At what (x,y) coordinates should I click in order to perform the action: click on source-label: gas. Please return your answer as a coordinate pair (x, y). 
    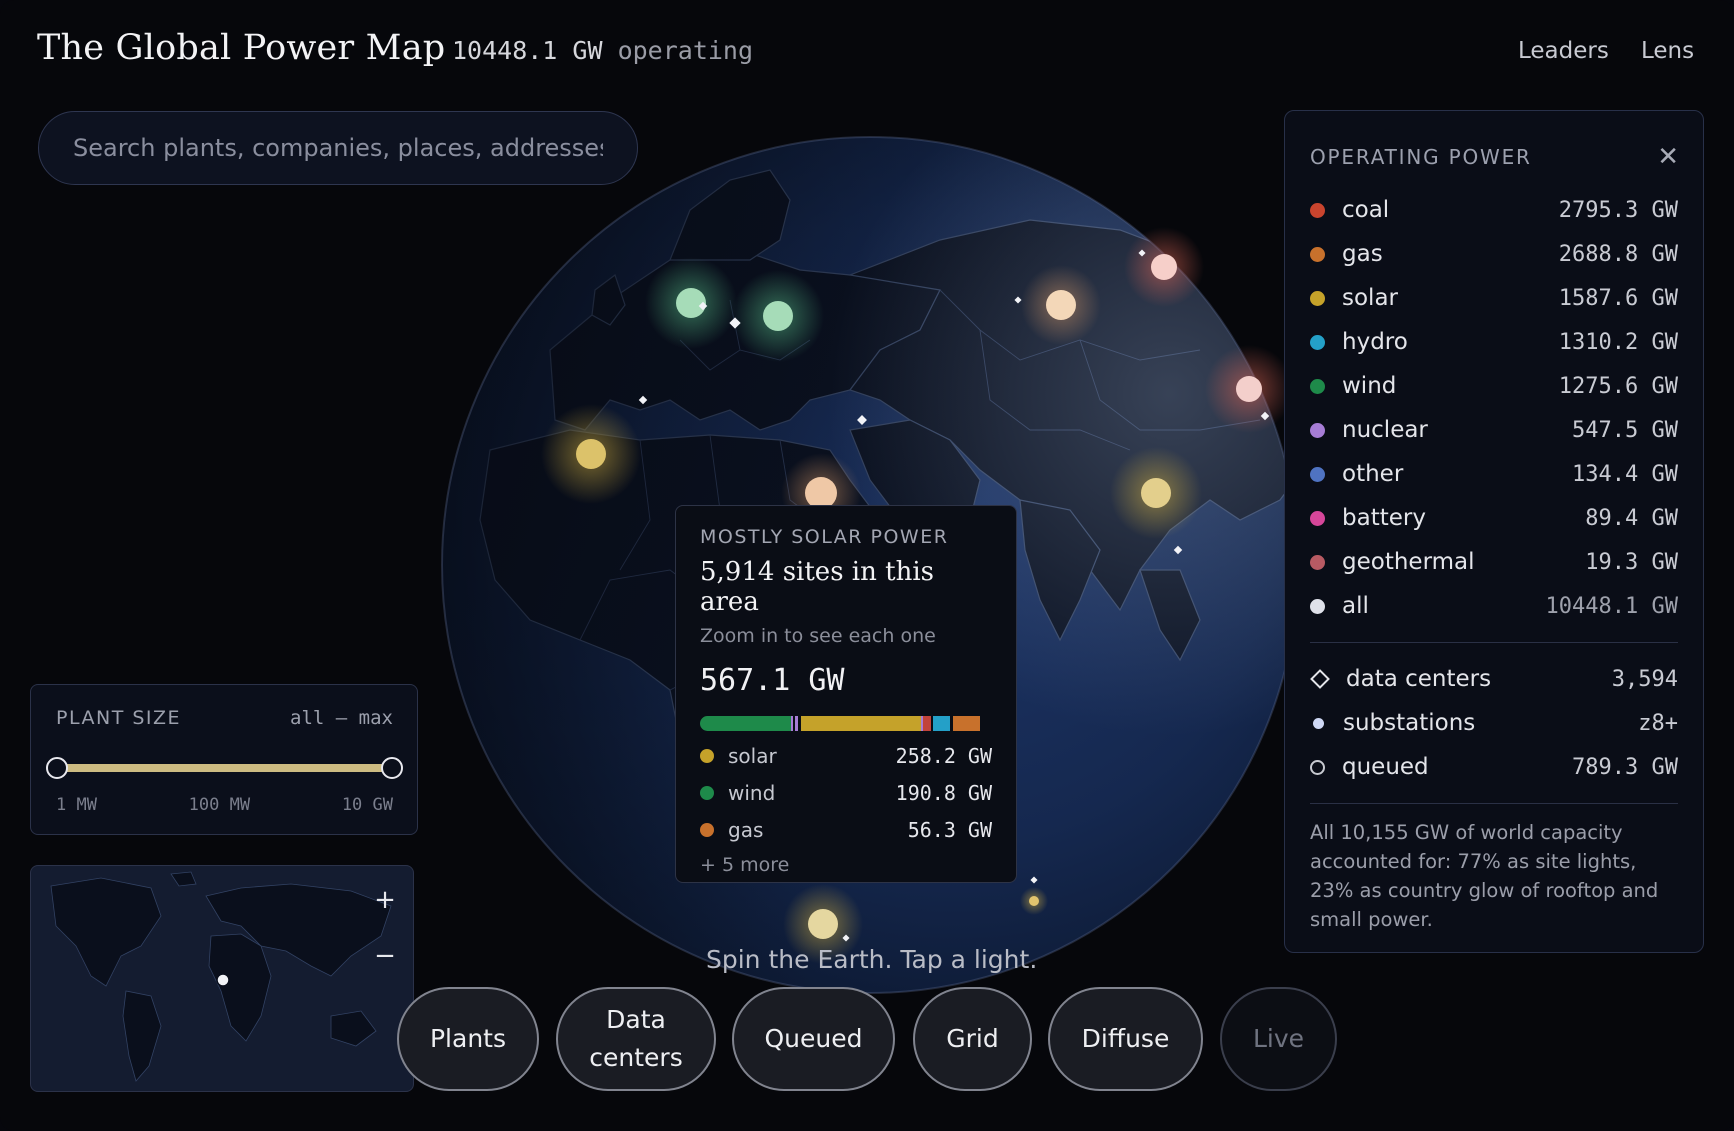
    Looking at the image, I should click on (1362, 254).